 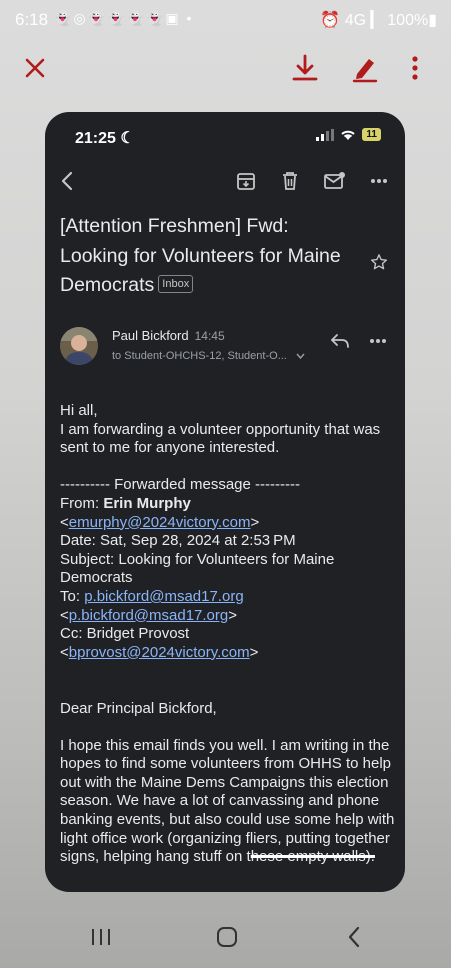 I want to click on moon-icon: ☾, so click(x=127, y=138).